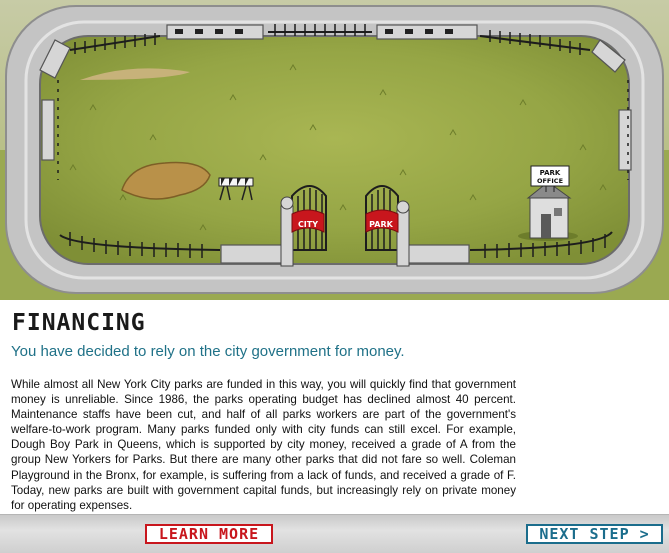 The height and width of the screenshot is (553, 669). Describe the element at coordinates (334, 533) in the screenshot. I see `footer-bar: LEARN MORE NEXT STEP >` at that location.